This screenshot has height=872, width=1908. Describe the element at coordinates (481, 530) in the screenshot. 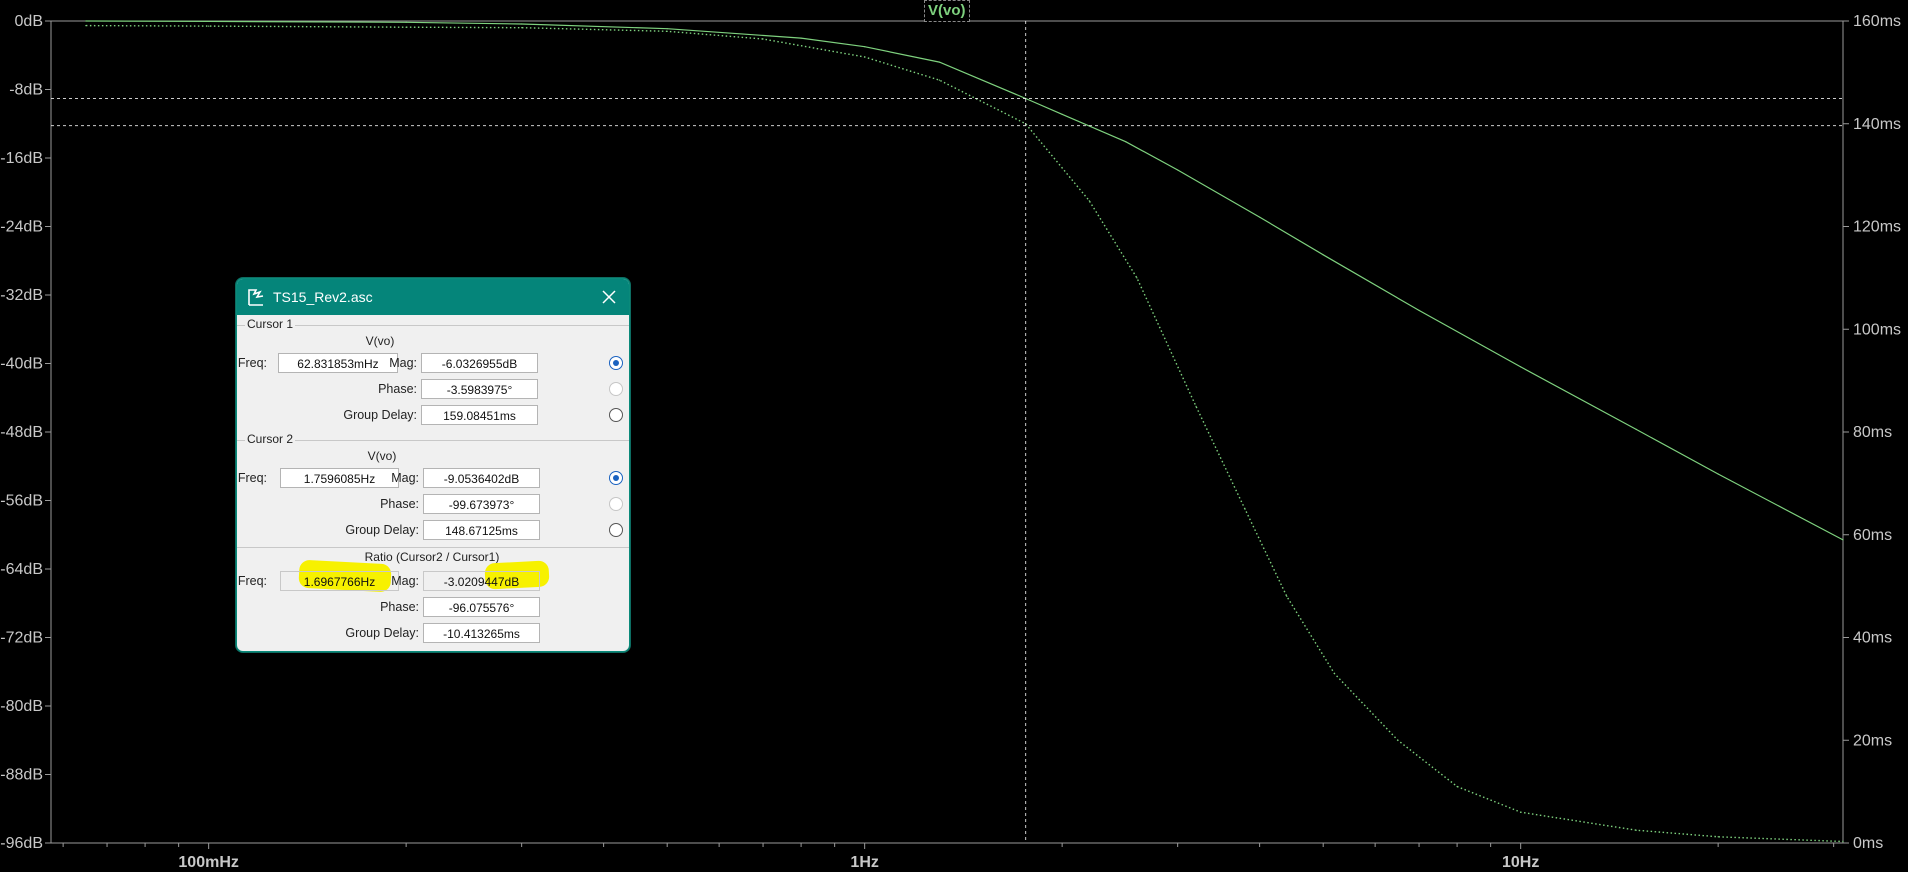

I see `cursor2-gd-field: 148.67125ms` at that location.